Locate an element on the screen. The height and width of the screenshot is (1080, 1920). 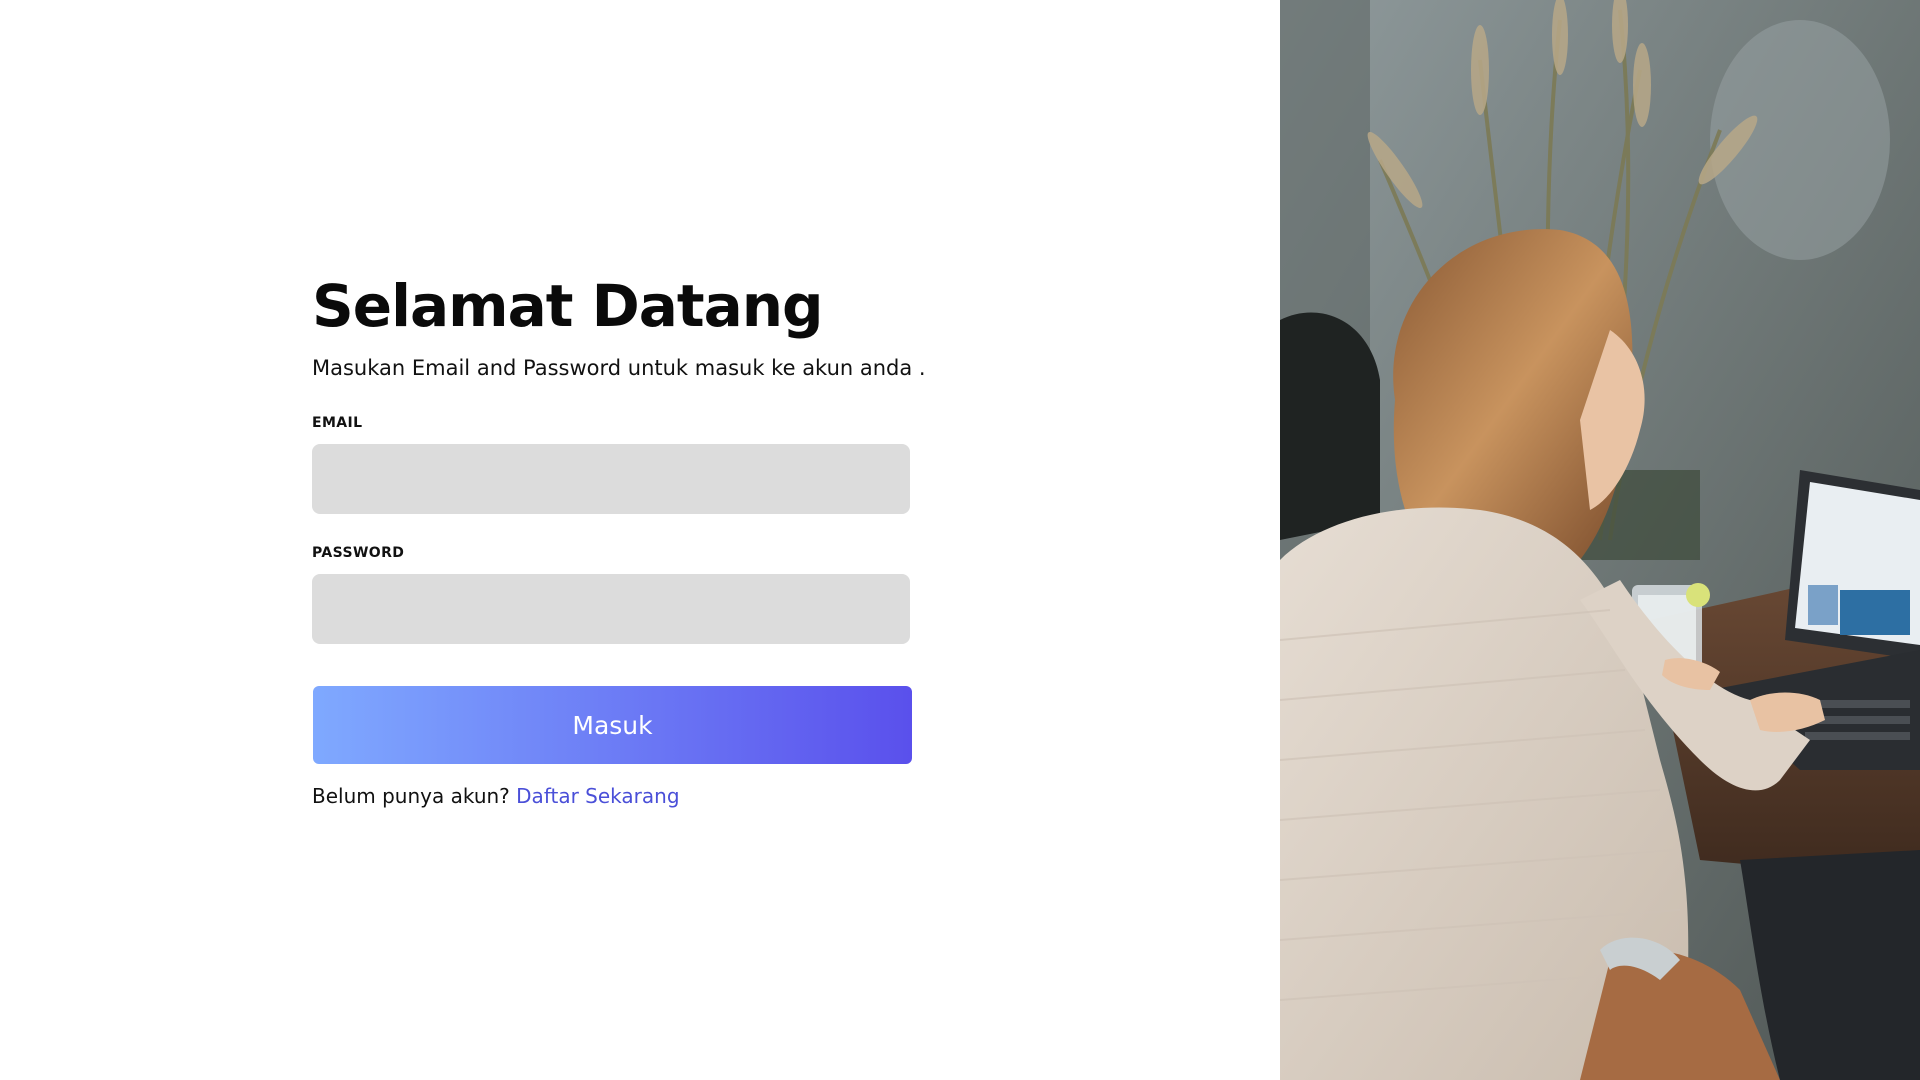
signup-prompt-text: Belum punya akun? is located at coordinates (411, 796).